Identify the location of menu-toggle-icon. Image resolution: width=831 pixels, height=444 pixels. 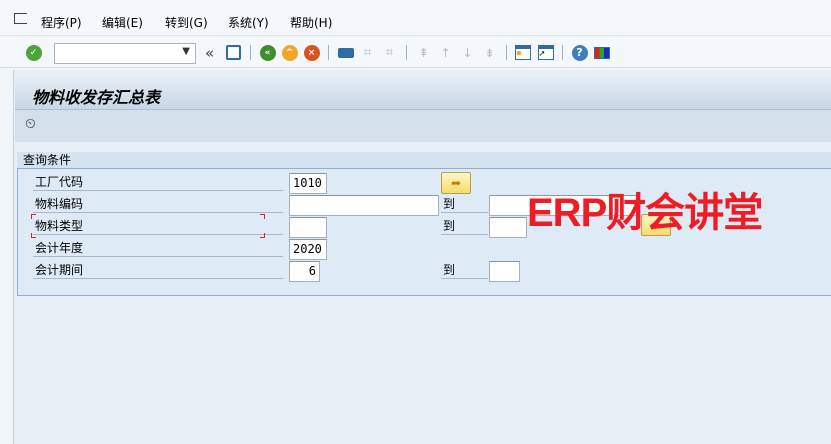
(20, 18).